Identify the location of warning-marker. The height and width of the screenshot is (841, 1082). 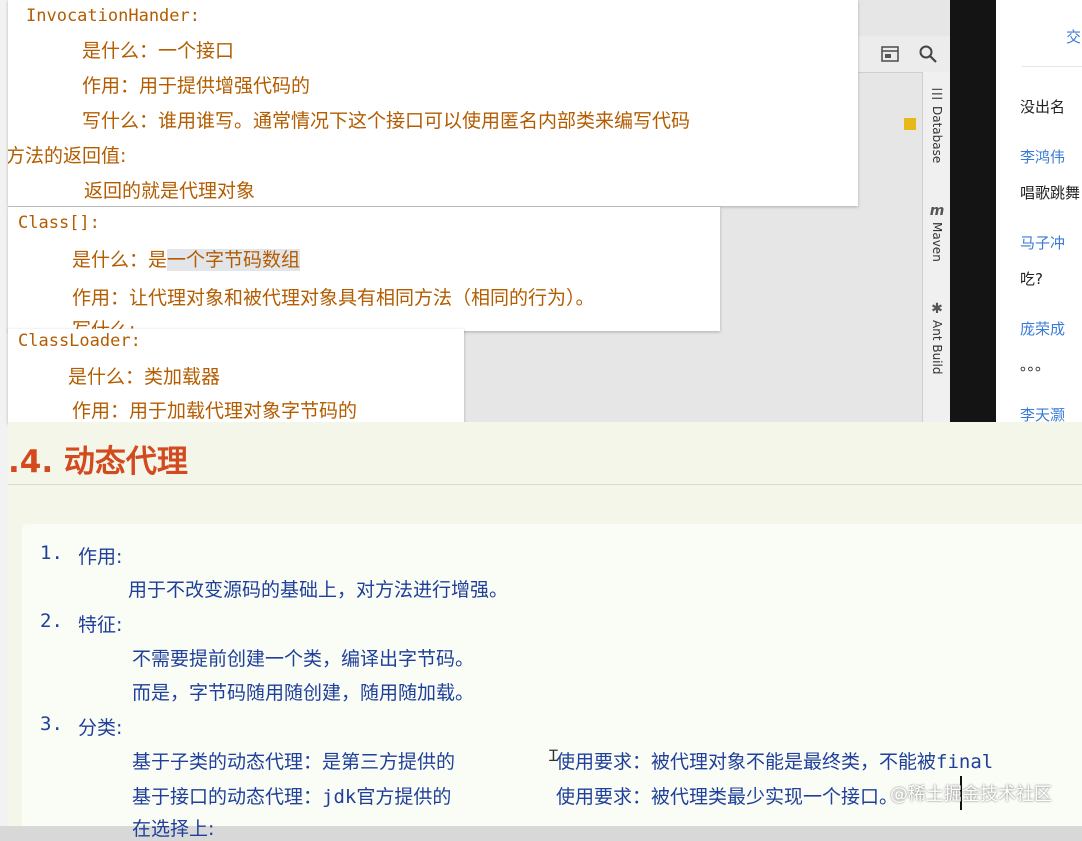
(910, 124).